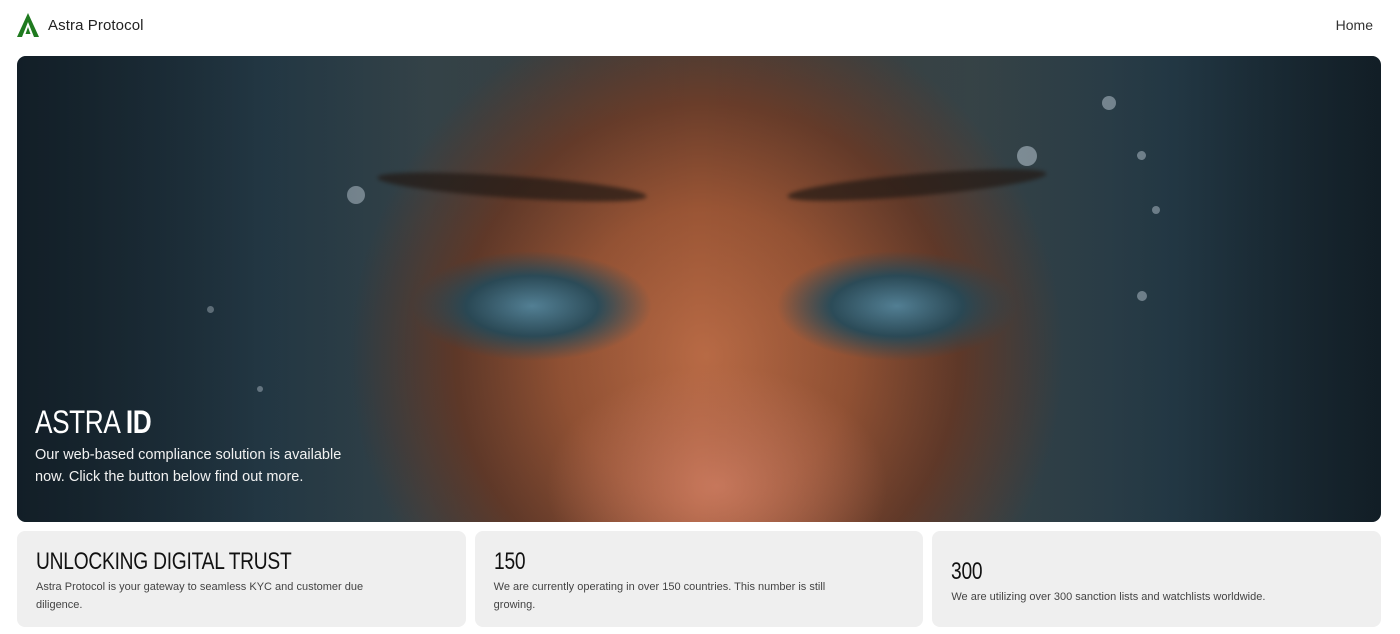  What do you see at coordinates (700, 26) in the screenshot?
I see `top-navbar: Astra Protocol Home` at bounding box center [700, 26].